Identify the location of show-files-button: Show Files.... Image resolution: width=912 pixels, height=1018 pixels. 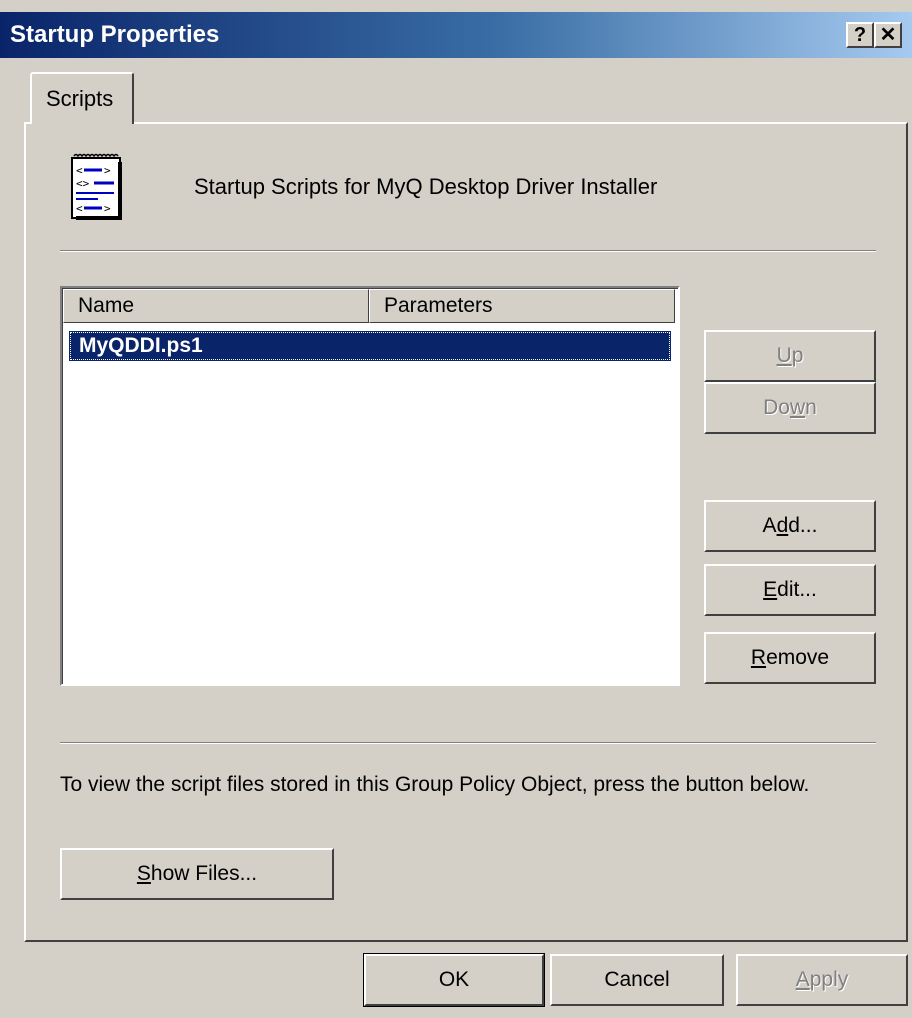
(197, 874).